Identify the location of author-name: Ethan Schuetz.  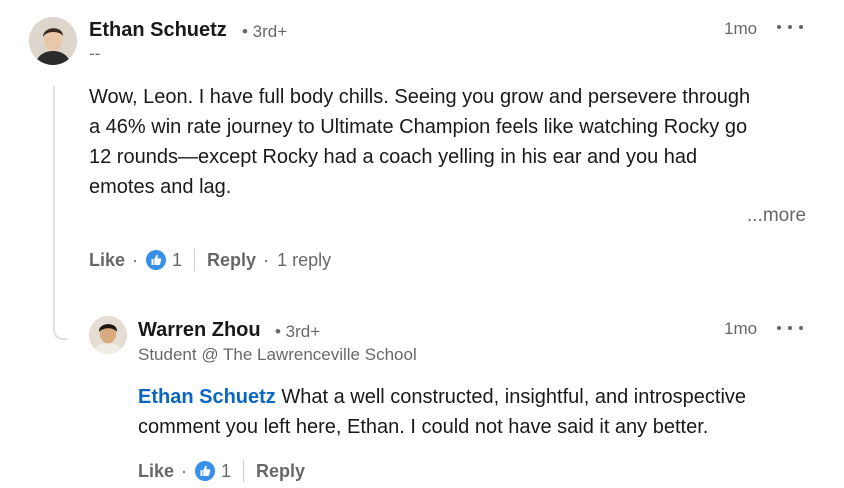
(158, 30).